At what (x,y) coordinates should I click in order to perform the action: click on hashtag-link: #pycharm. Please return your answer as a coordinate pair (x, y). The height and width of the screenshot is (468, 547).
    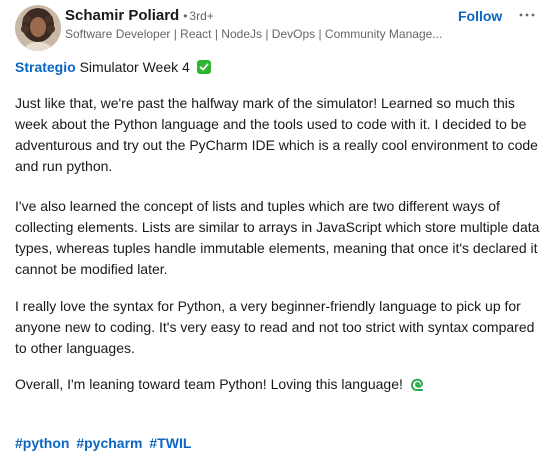
    Looking at the image, I should click on (109, 443).